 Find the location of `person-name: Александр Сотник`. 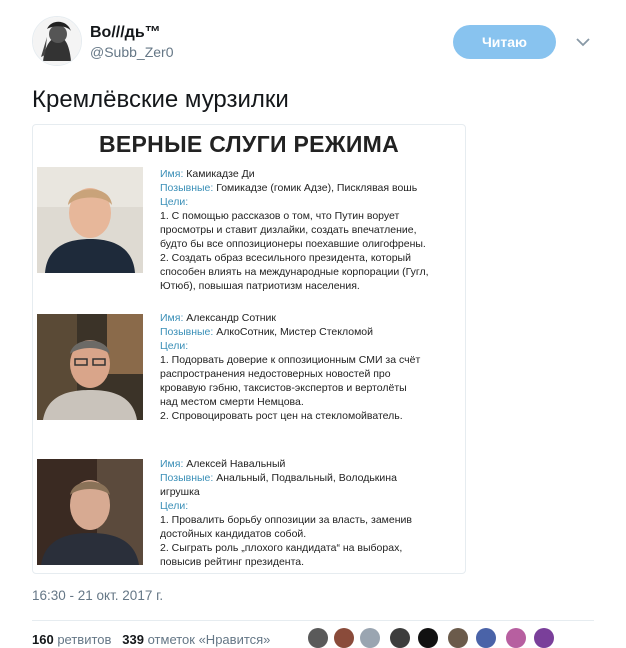

person-name: Александр Сотник is located at coordinates (231, 318).